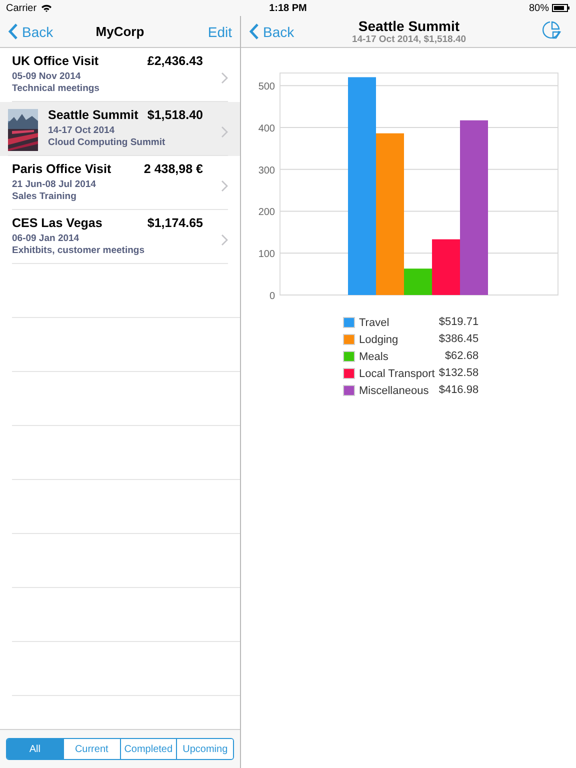  What do you see at coordinates (409, 39) in the screenshot?
I see `nav-subtitle: 14-17 Oct 2014, $1,518.40` at bounding box center [409, 39].